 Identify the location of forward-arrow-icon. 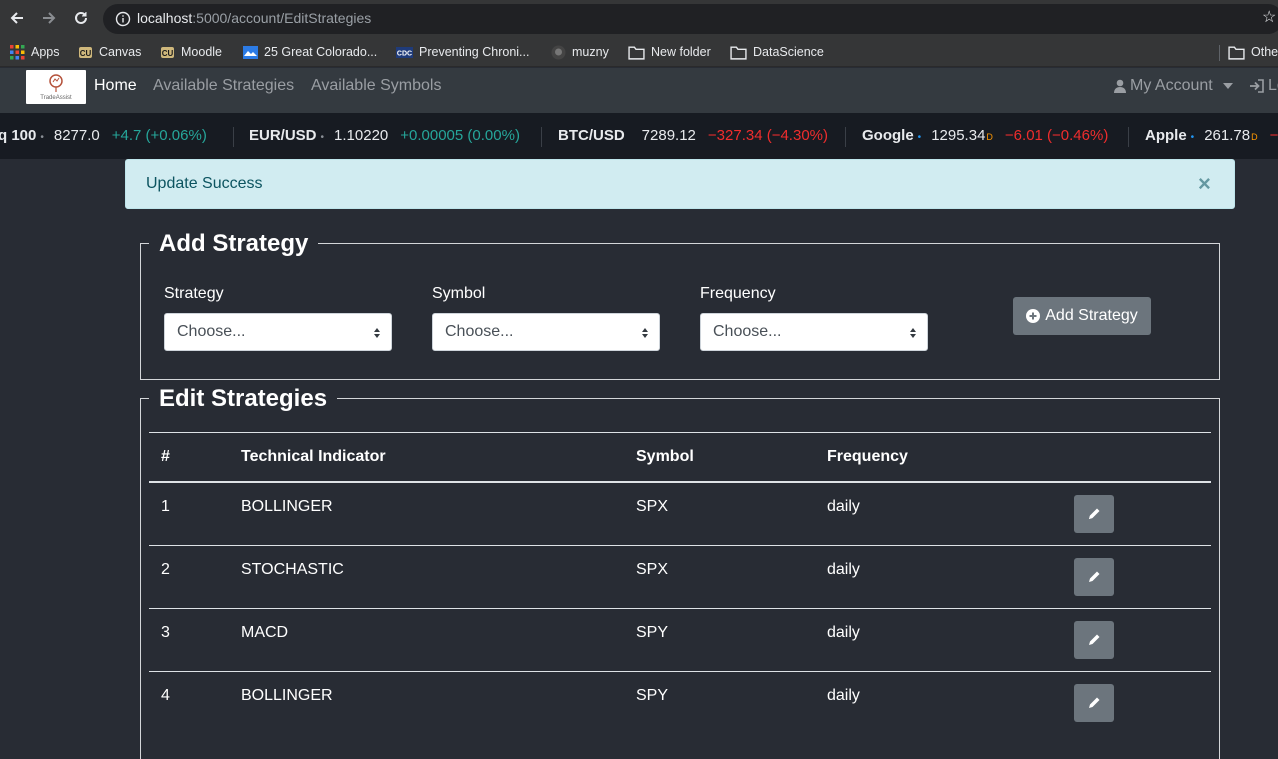
(49, 18).